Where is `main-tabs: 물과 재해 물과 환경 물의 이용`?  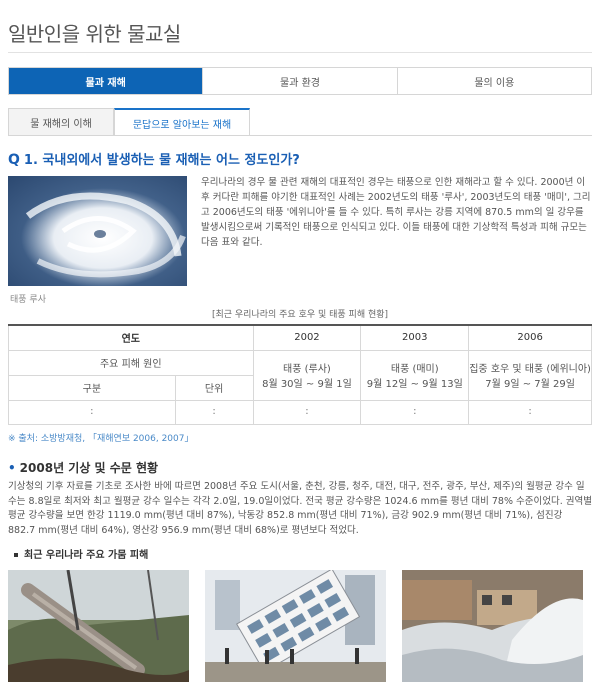
main-tabs: 물과 재해 물과 환경 물의 이용 is located at coordinates (300, 81).